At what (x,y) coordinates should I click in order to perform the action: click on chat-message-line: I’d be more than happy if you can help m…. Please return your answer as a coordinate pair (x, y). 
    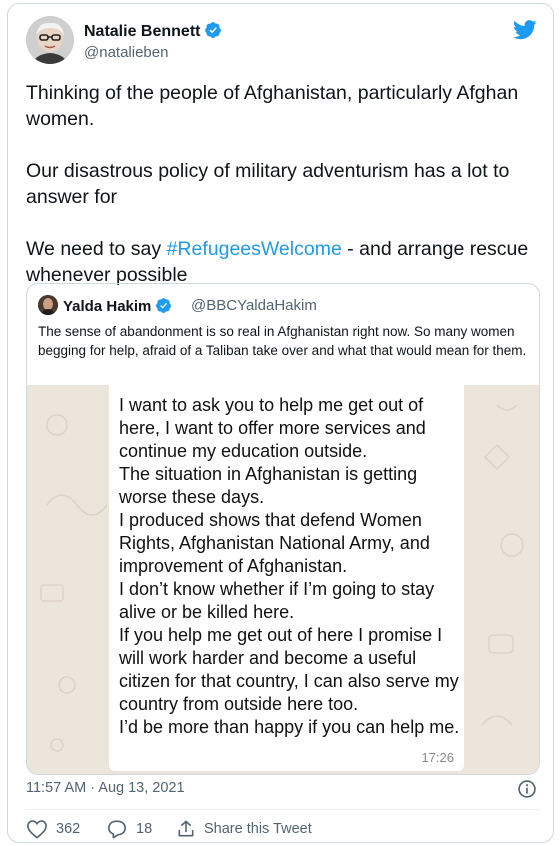
    Looking at the image, I should click on (289, 727).